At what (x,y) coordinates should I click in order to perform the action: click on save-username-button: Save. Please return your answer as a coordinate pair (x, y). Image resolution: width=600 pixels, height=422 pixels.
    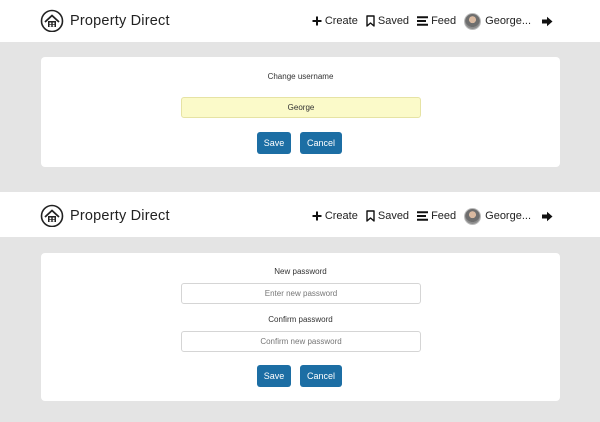
    Looking at the image, I should click on (274, 143).